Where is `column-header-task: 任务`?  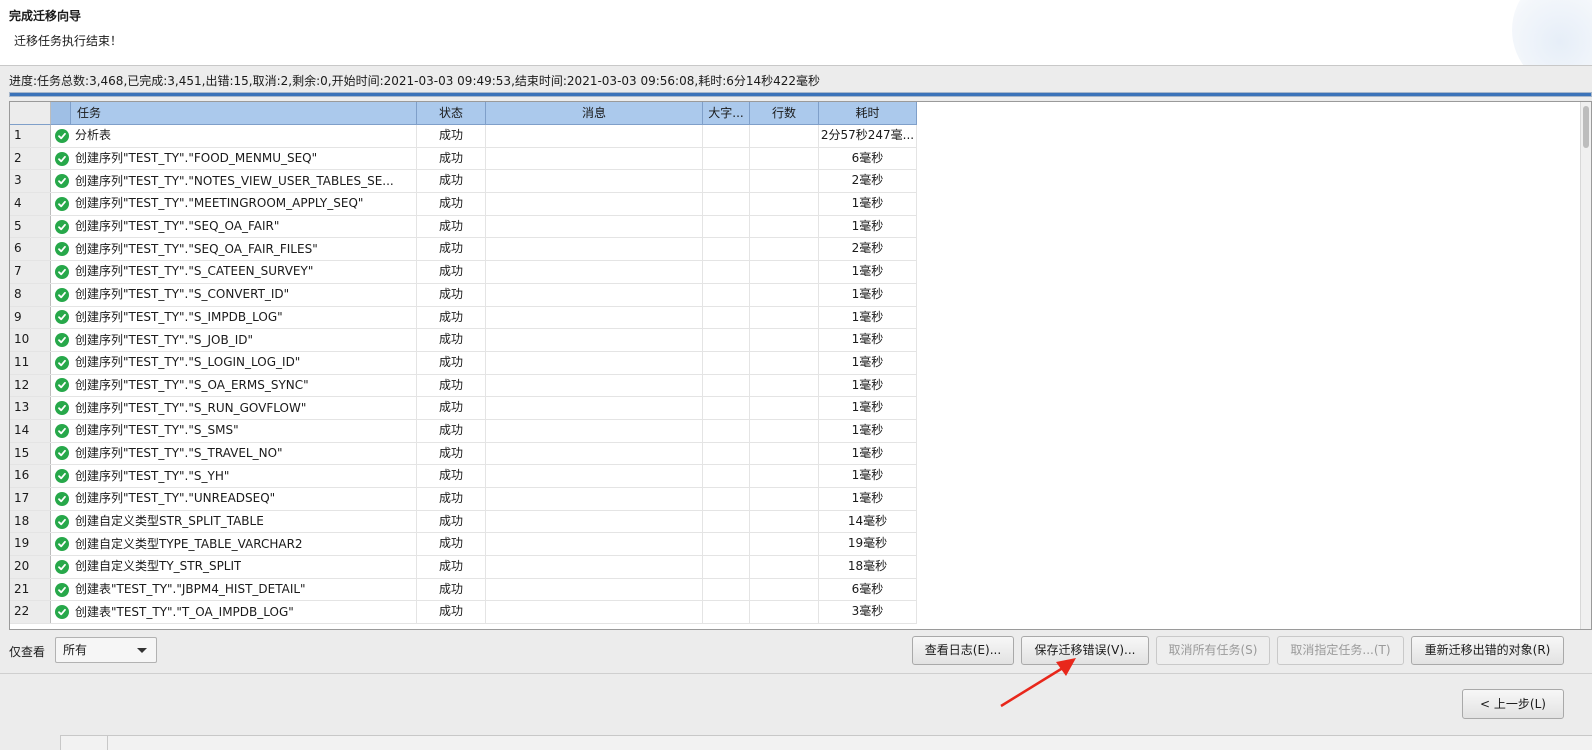 column-header-task: 任务 is located at coordinates (244, 113).